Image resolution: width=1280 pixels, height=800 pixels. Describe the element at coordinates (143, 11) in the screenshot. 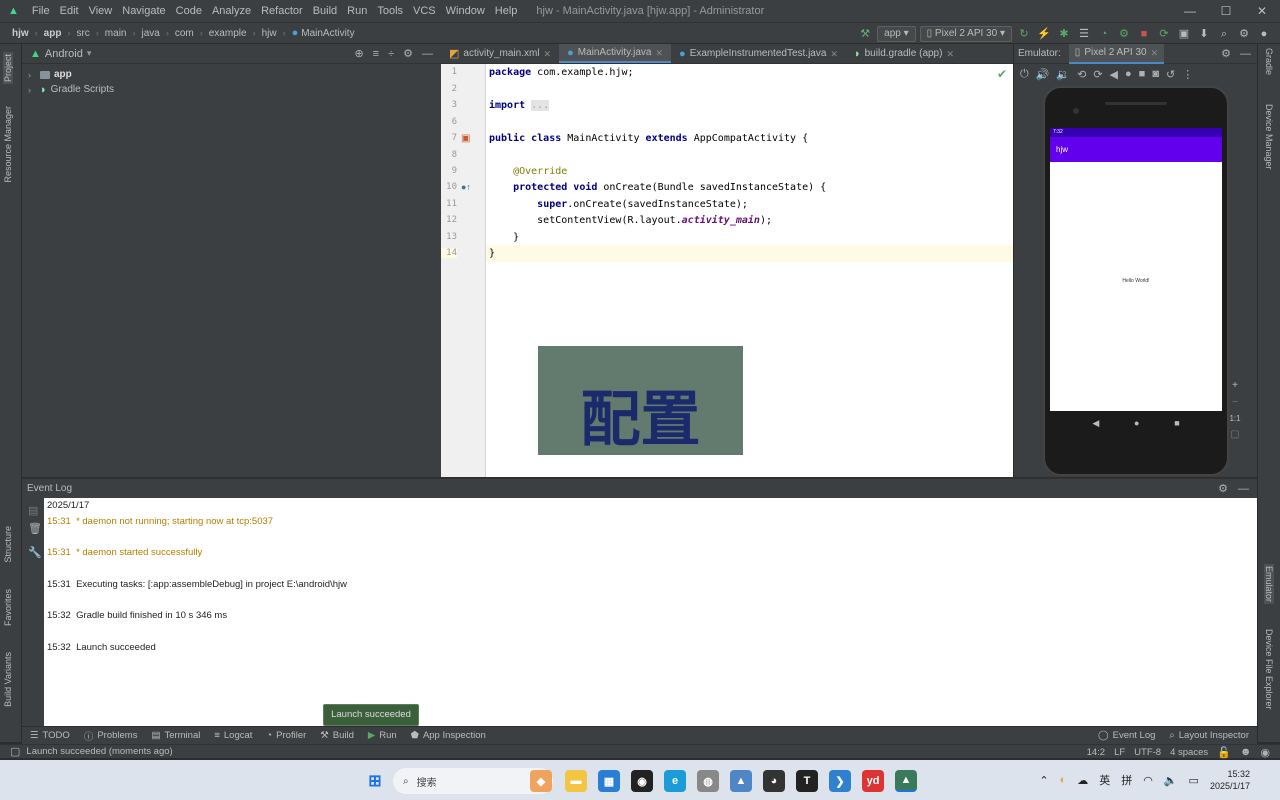

I see `menu-navigate: Navigate` at that location.